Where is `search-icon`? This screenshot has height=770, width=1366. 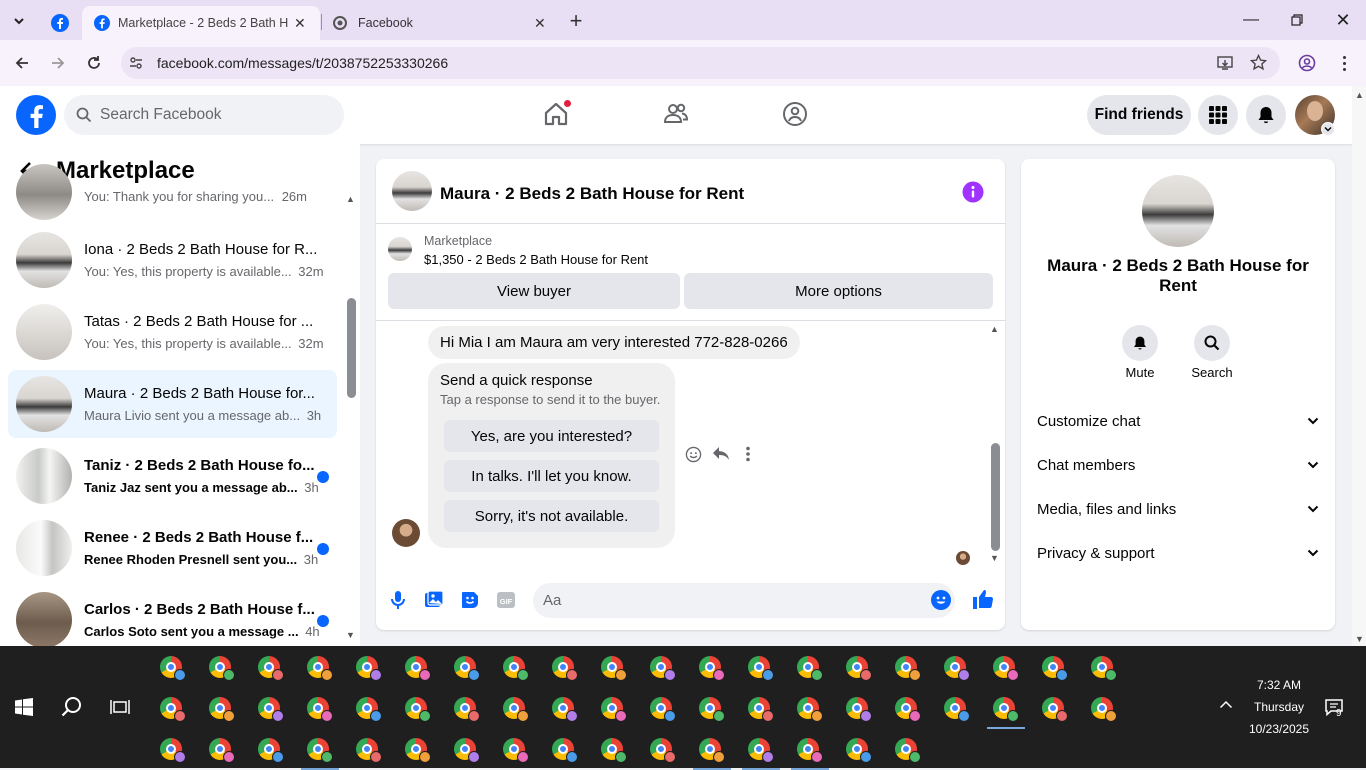
search-icon is located at coordinates (72, 707).